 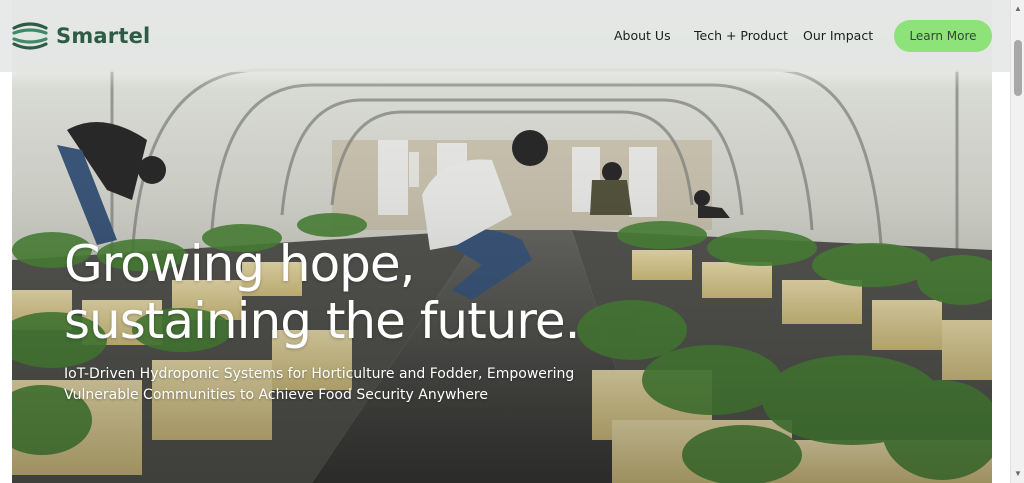 I want to click on nav-link-our-impact: Our Impact, so click(x=838, y=35).